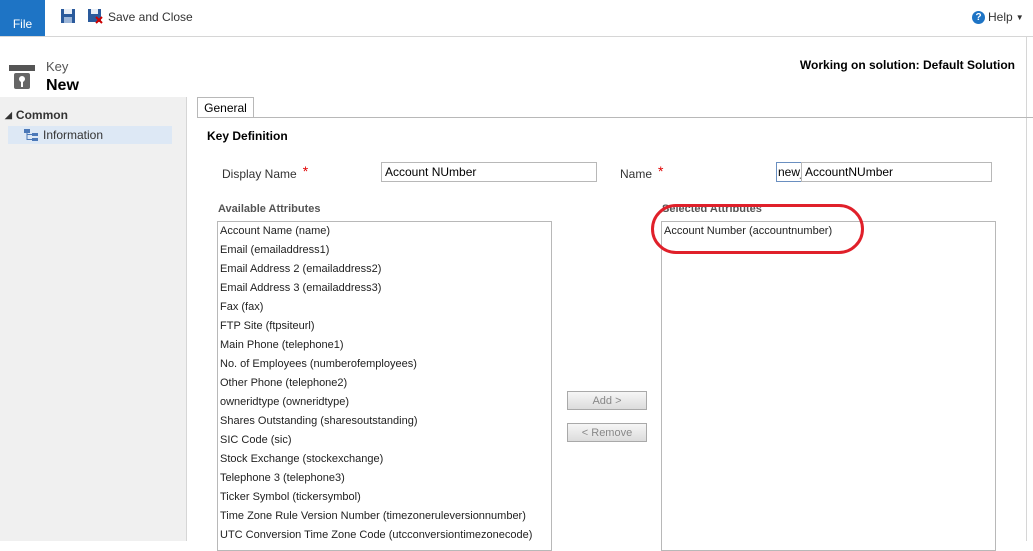 The width and height of the screenshot is (1033, 551). I want to click on help-icon: ?, so click(978, 17).